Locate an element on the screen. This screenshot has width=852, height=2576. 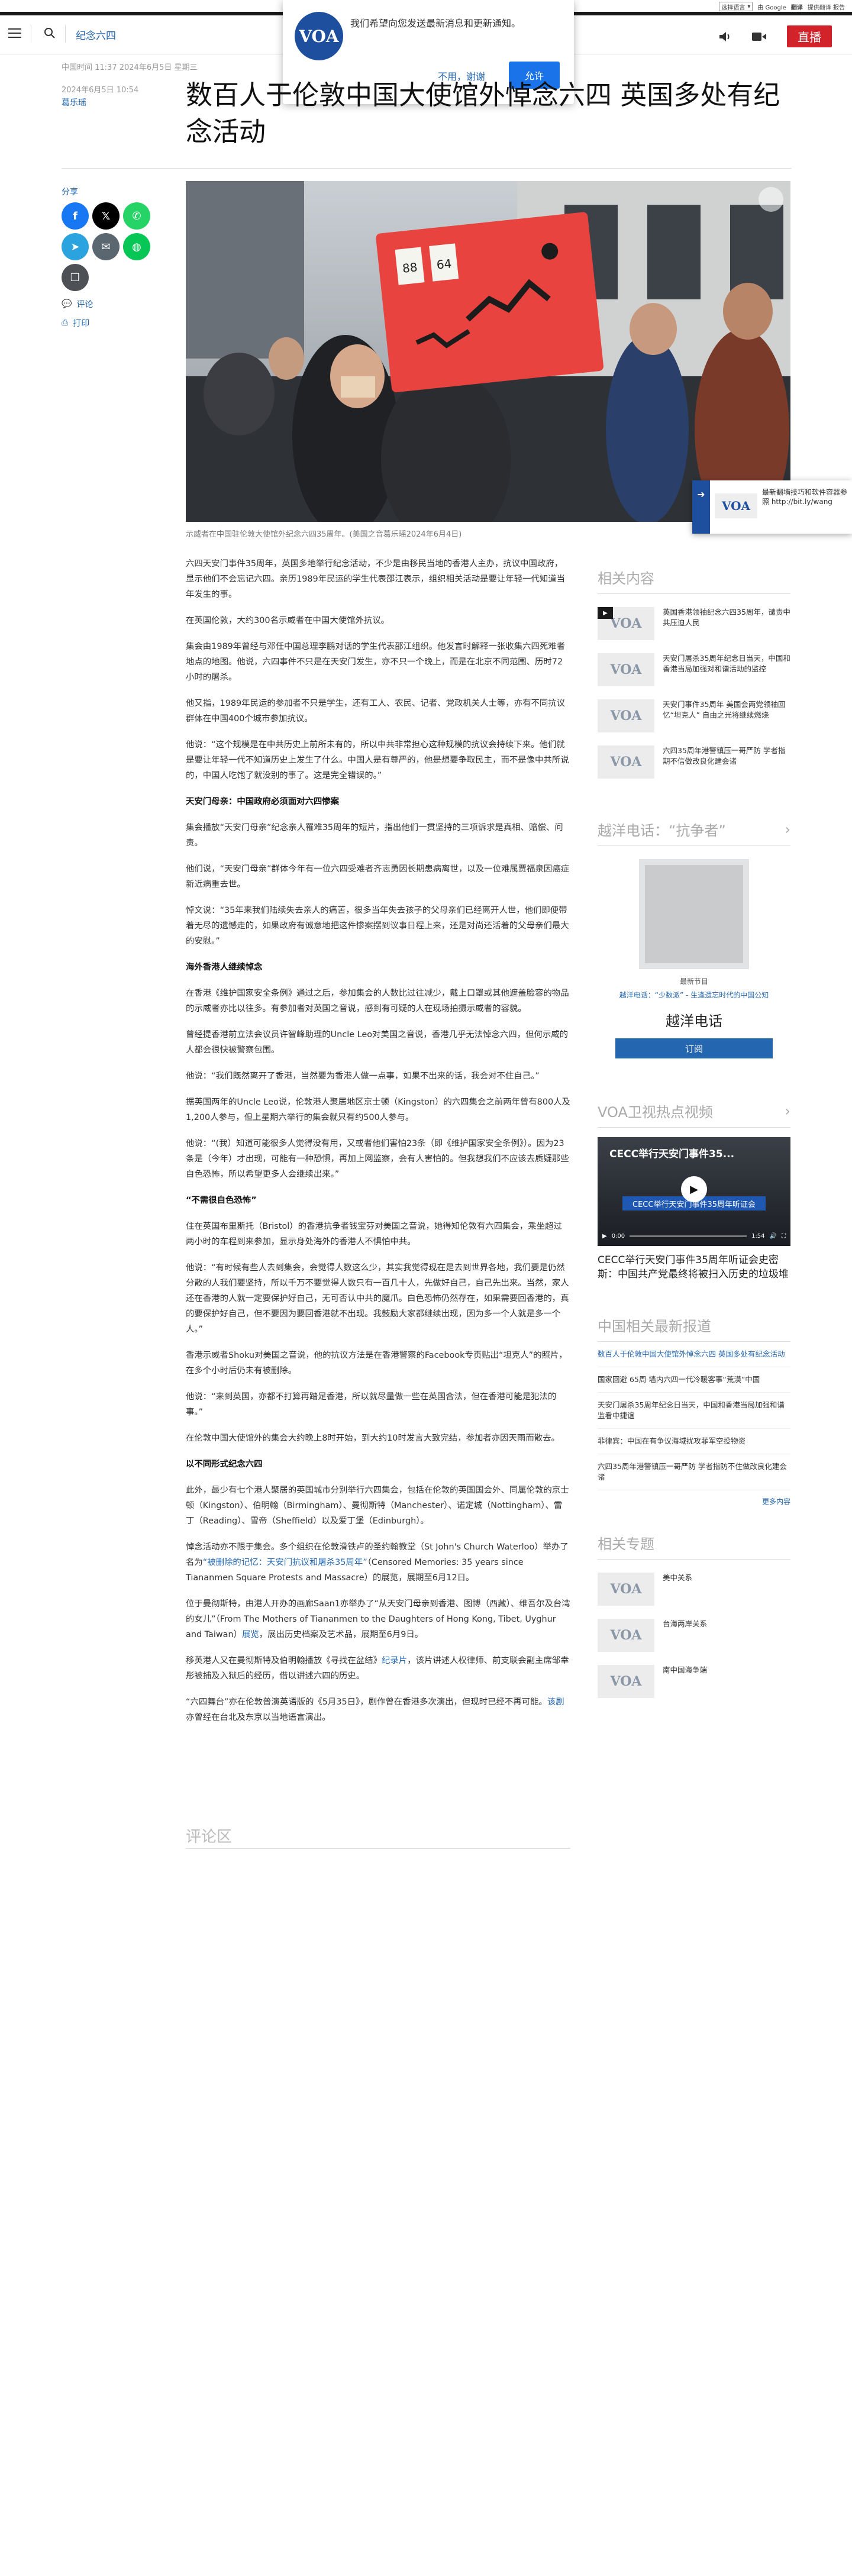
related-item: VOA 天安门事件35周年 美国会两党领袖回忆“坦克人” 自由之光将继续燃烧 is located at coordinates (694, 715).